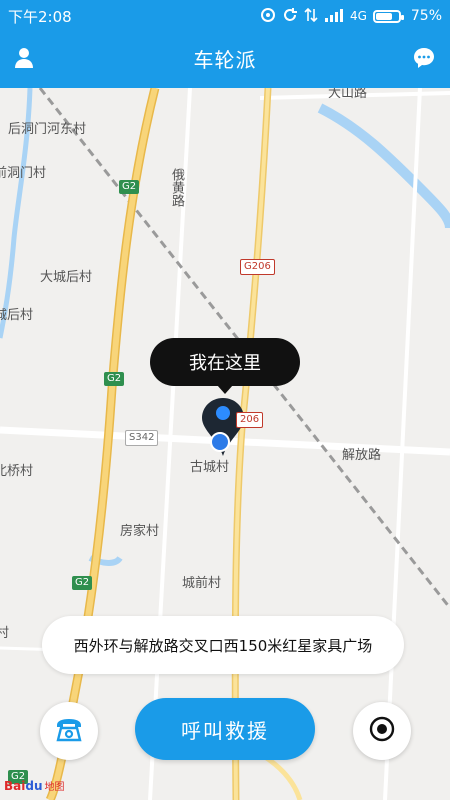 This screenshot has width=450, height=800. I want to click on call-button, so click(69, 731).